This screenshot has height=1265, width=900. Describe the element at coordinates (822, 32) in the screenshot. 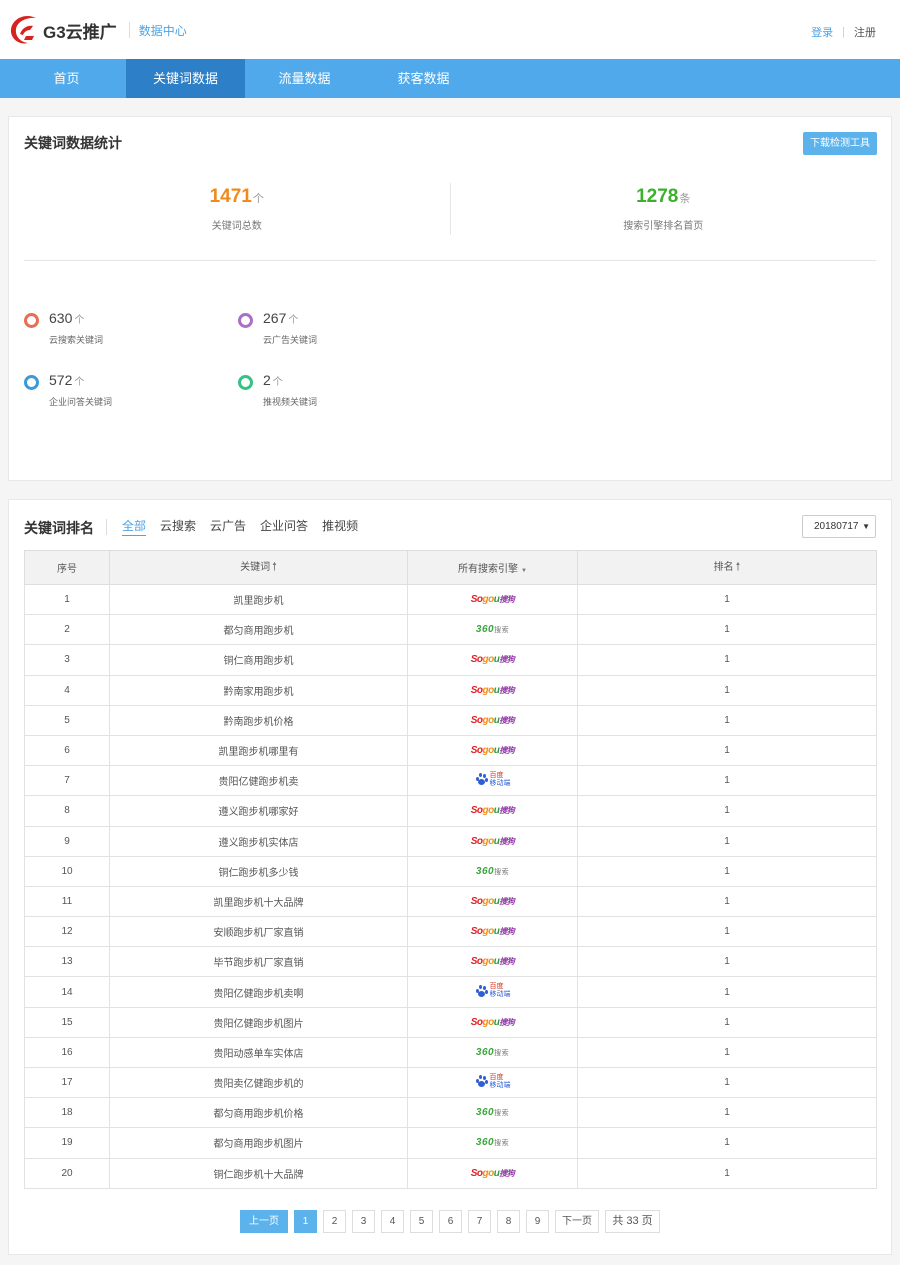

I see `login-link: 登录` at that location.